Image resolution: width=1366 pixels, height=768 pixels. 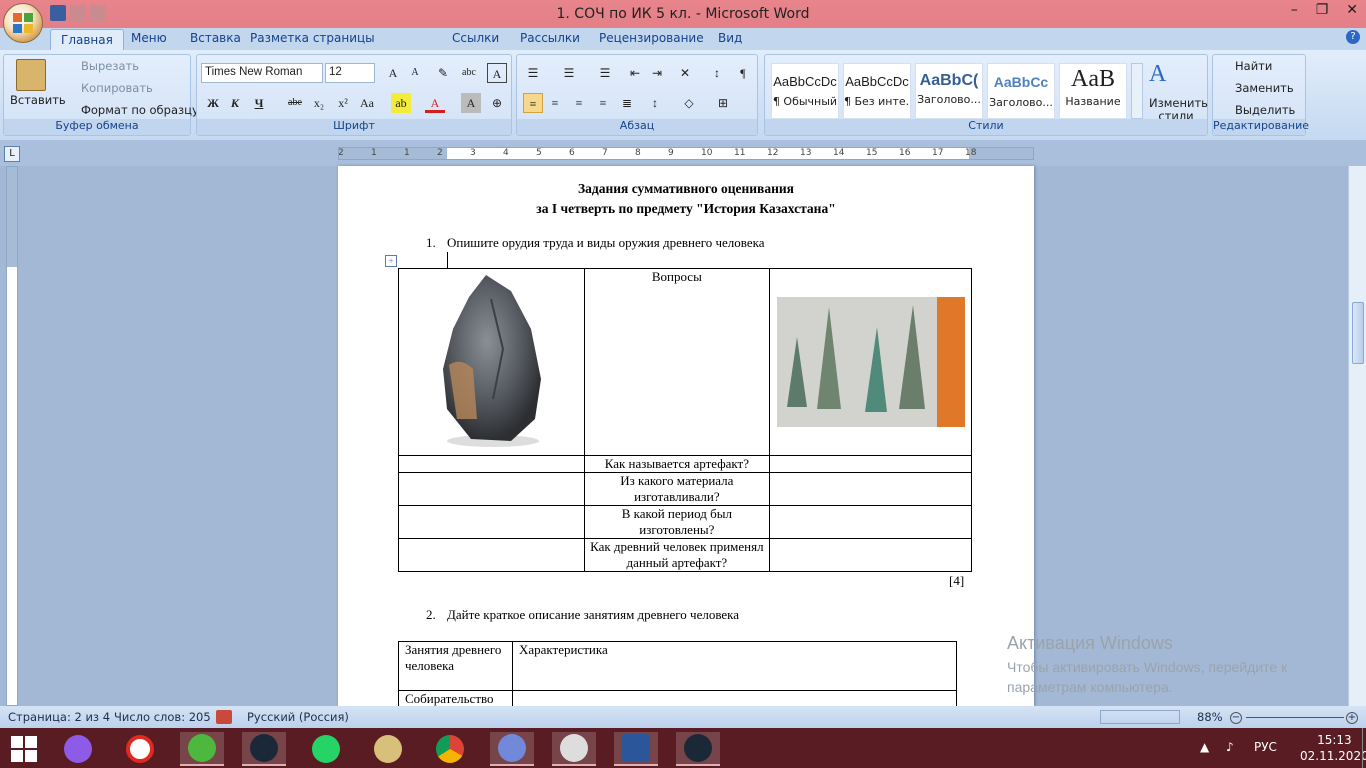 I want to click on enclose-char-icon: ⊕, so click(x=497, y=103).